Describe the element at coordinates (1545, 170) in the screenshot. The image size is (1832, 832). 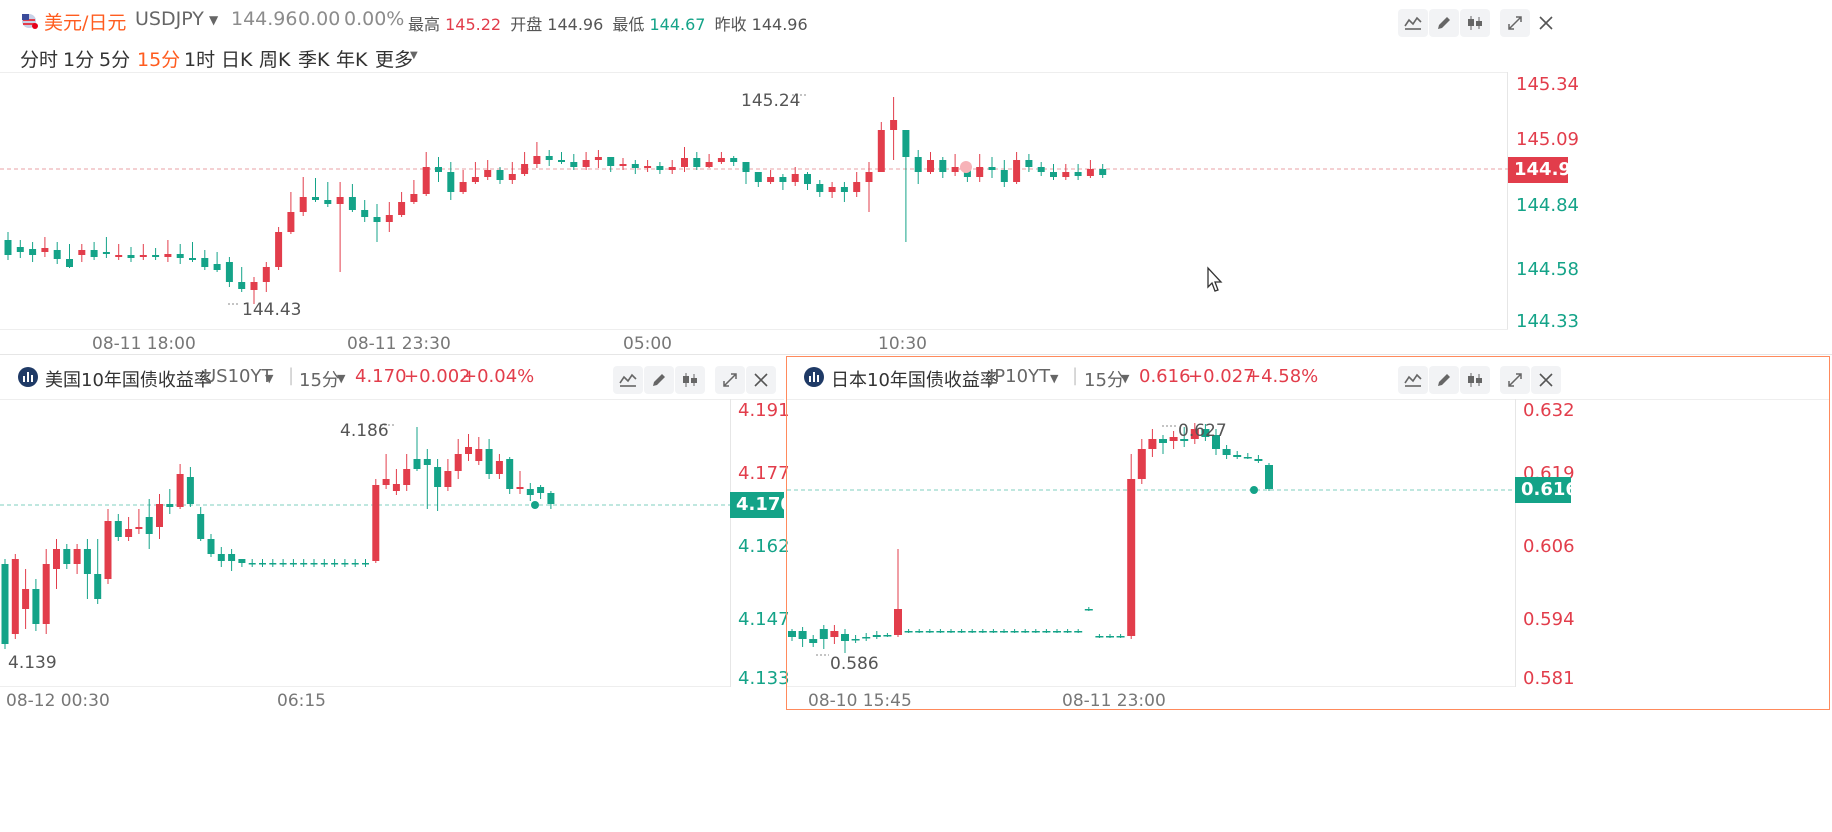
I see `current-price-tag: 144.96` at that location.